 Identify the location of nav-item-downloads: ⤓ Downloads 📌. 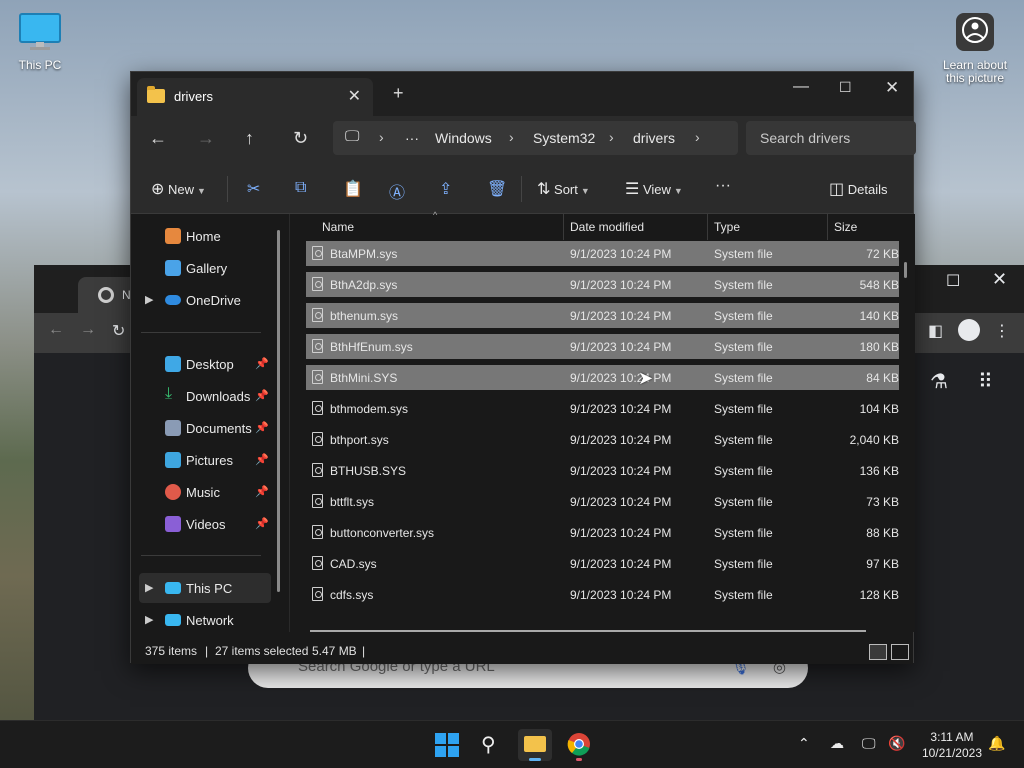
(205, 396).